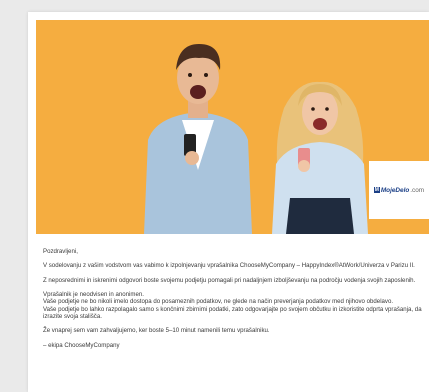 The width and height of the screenshot is (429, 392). I want to click on greeting: Pozdravljeni,, so click(60, 251).